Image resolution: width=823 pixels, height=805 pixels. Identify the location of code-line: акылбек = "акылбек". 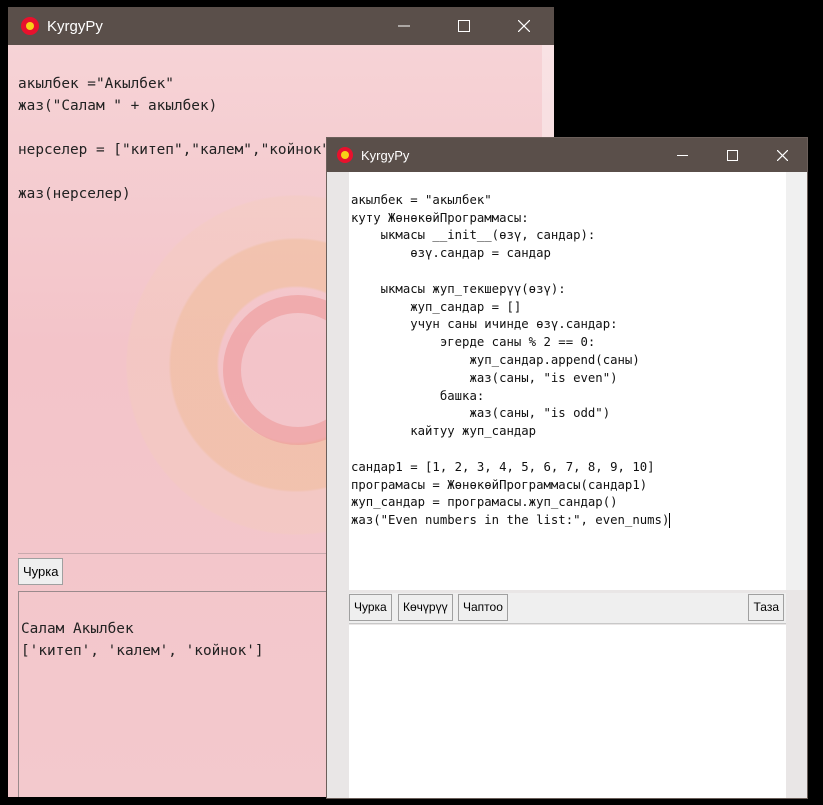
(421, 199).